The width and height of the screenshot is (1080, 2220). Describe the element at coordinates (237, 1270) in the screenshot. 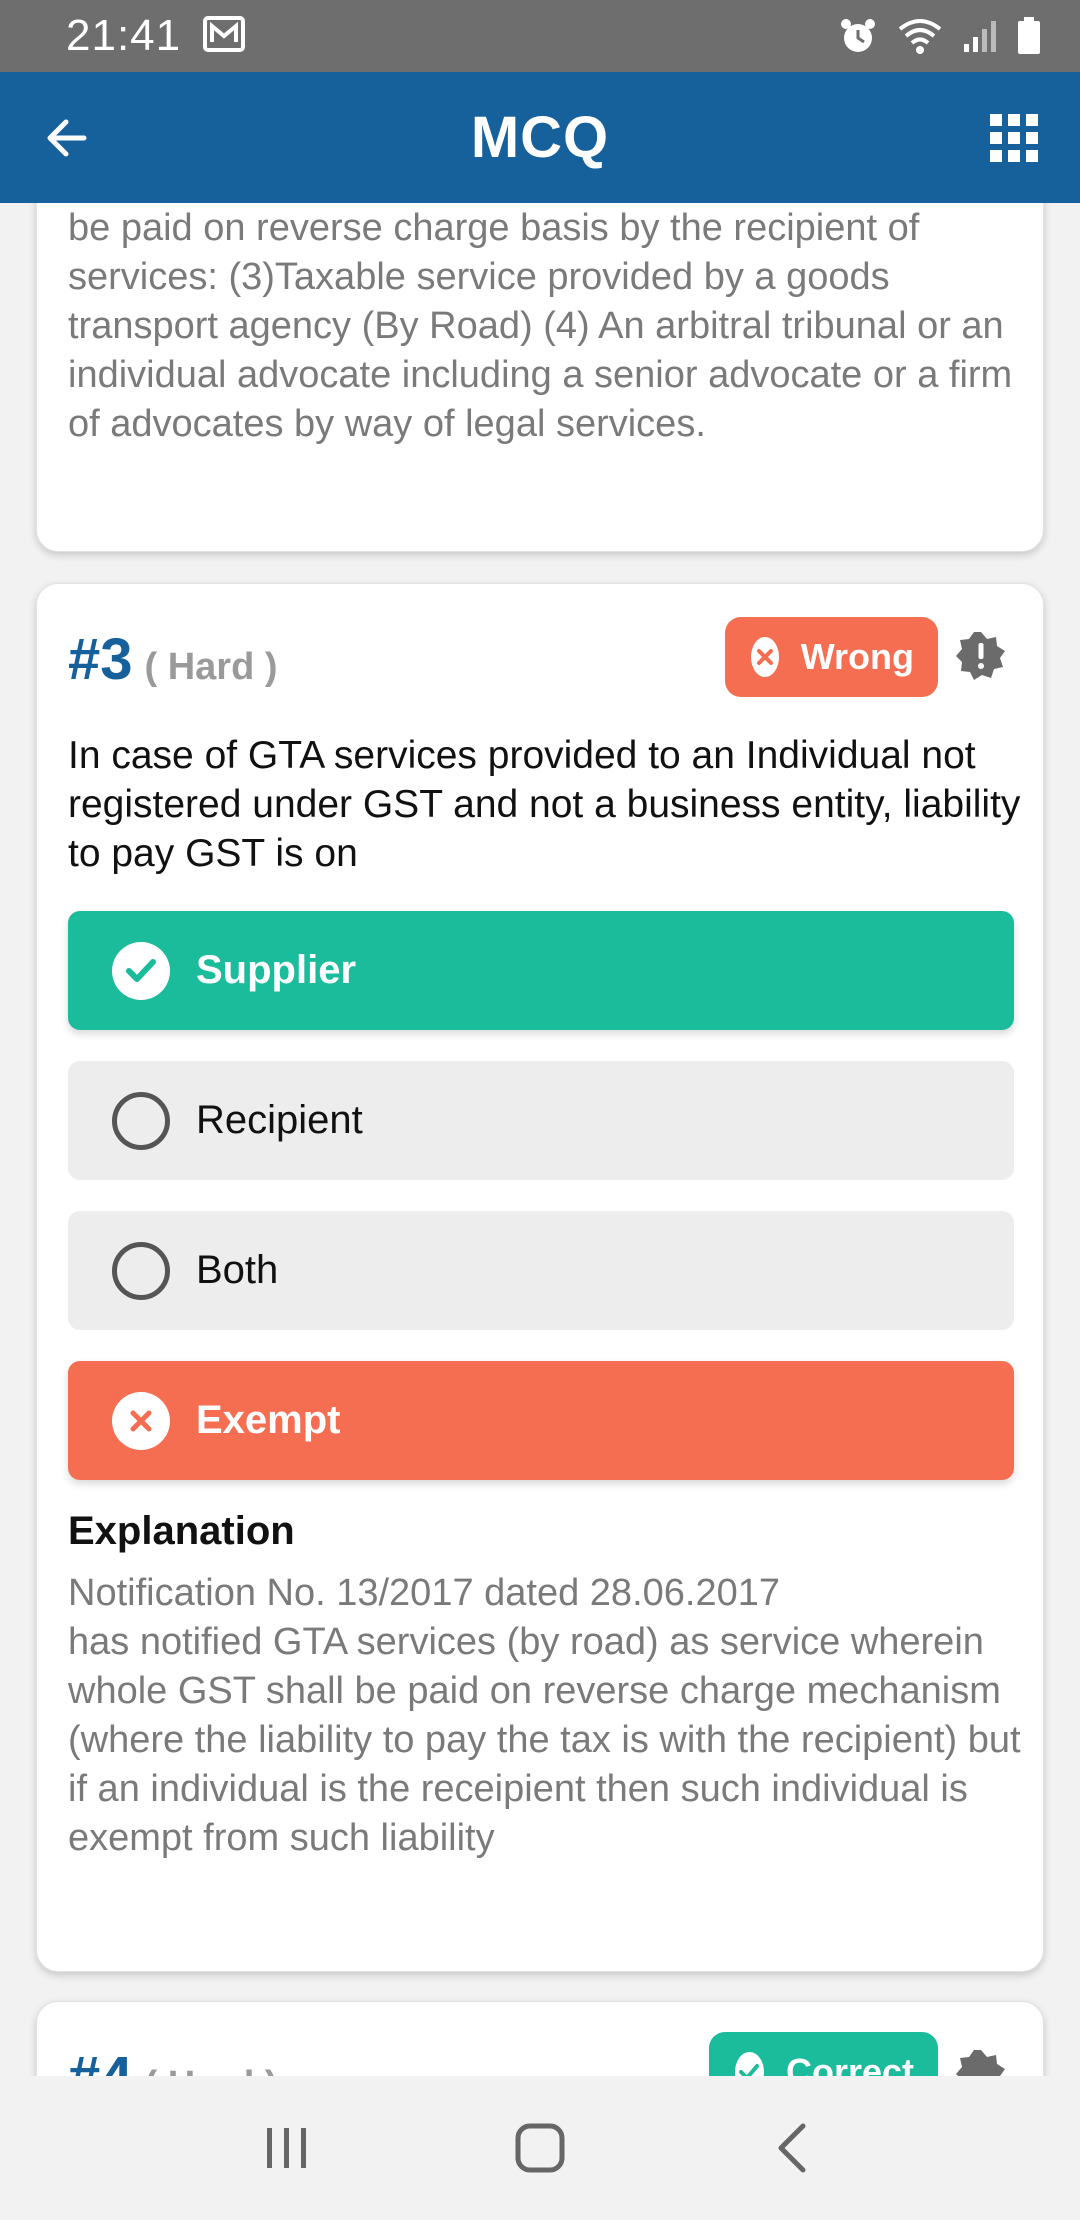

I see `option-label: Both` at that location.